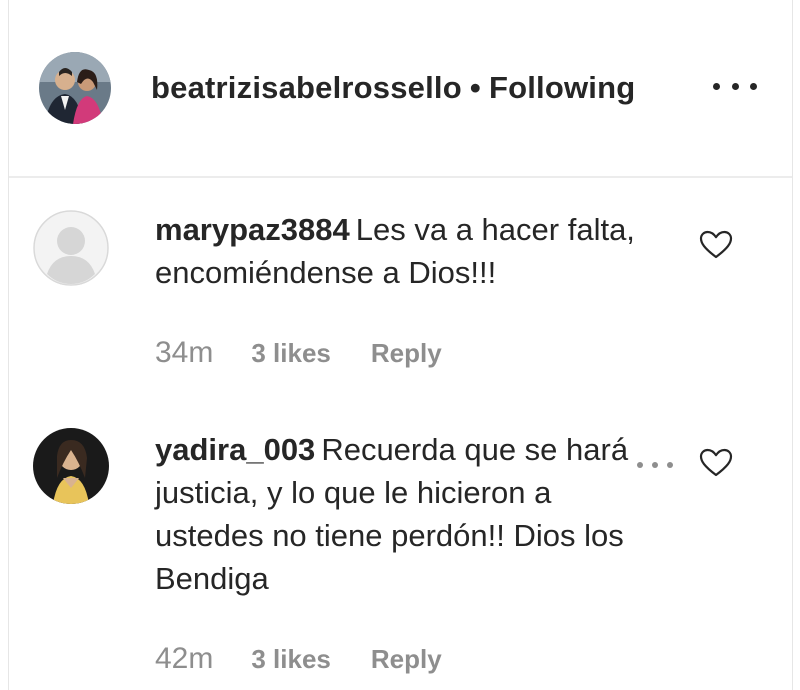 This screenshot has width=800, height=690. I want to click on follow-status: Following, so click(562, 87).